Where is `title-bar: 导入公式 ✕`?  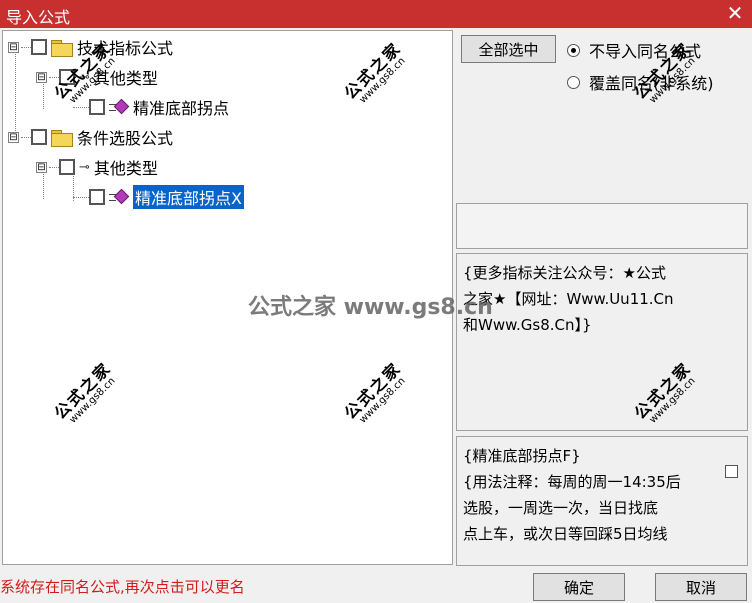 title-bar: 导入公式 ✕ is located at coordinates (376, 14).